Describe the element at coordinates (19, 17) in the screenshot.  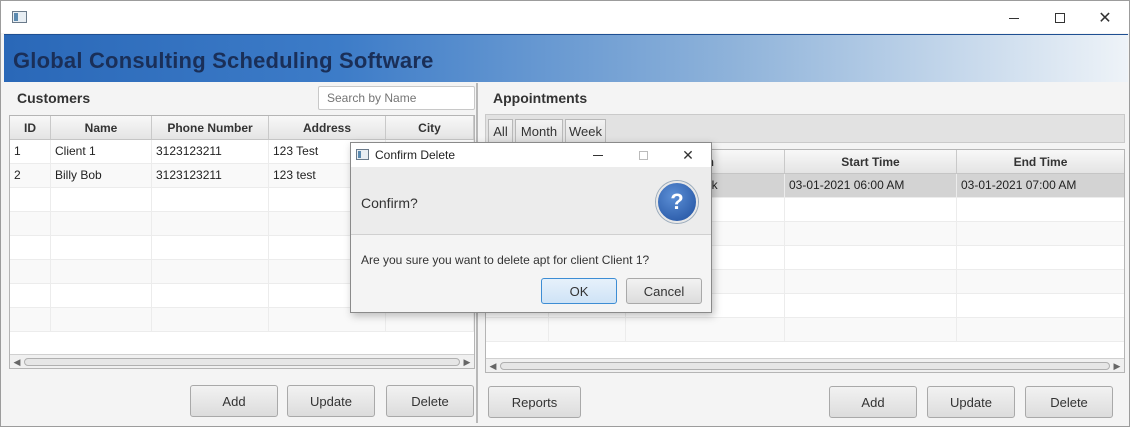
I see `app-icon` at that location.